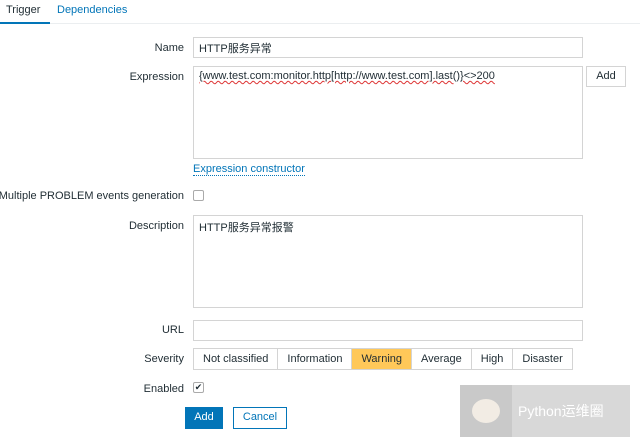 The width and height of the screenshot is (640, 442). What do you see at coordinates (388, 261) in the screenshot?
I see `description-textarea: HTTP服务异常报警` at bounding box center [388, 261].